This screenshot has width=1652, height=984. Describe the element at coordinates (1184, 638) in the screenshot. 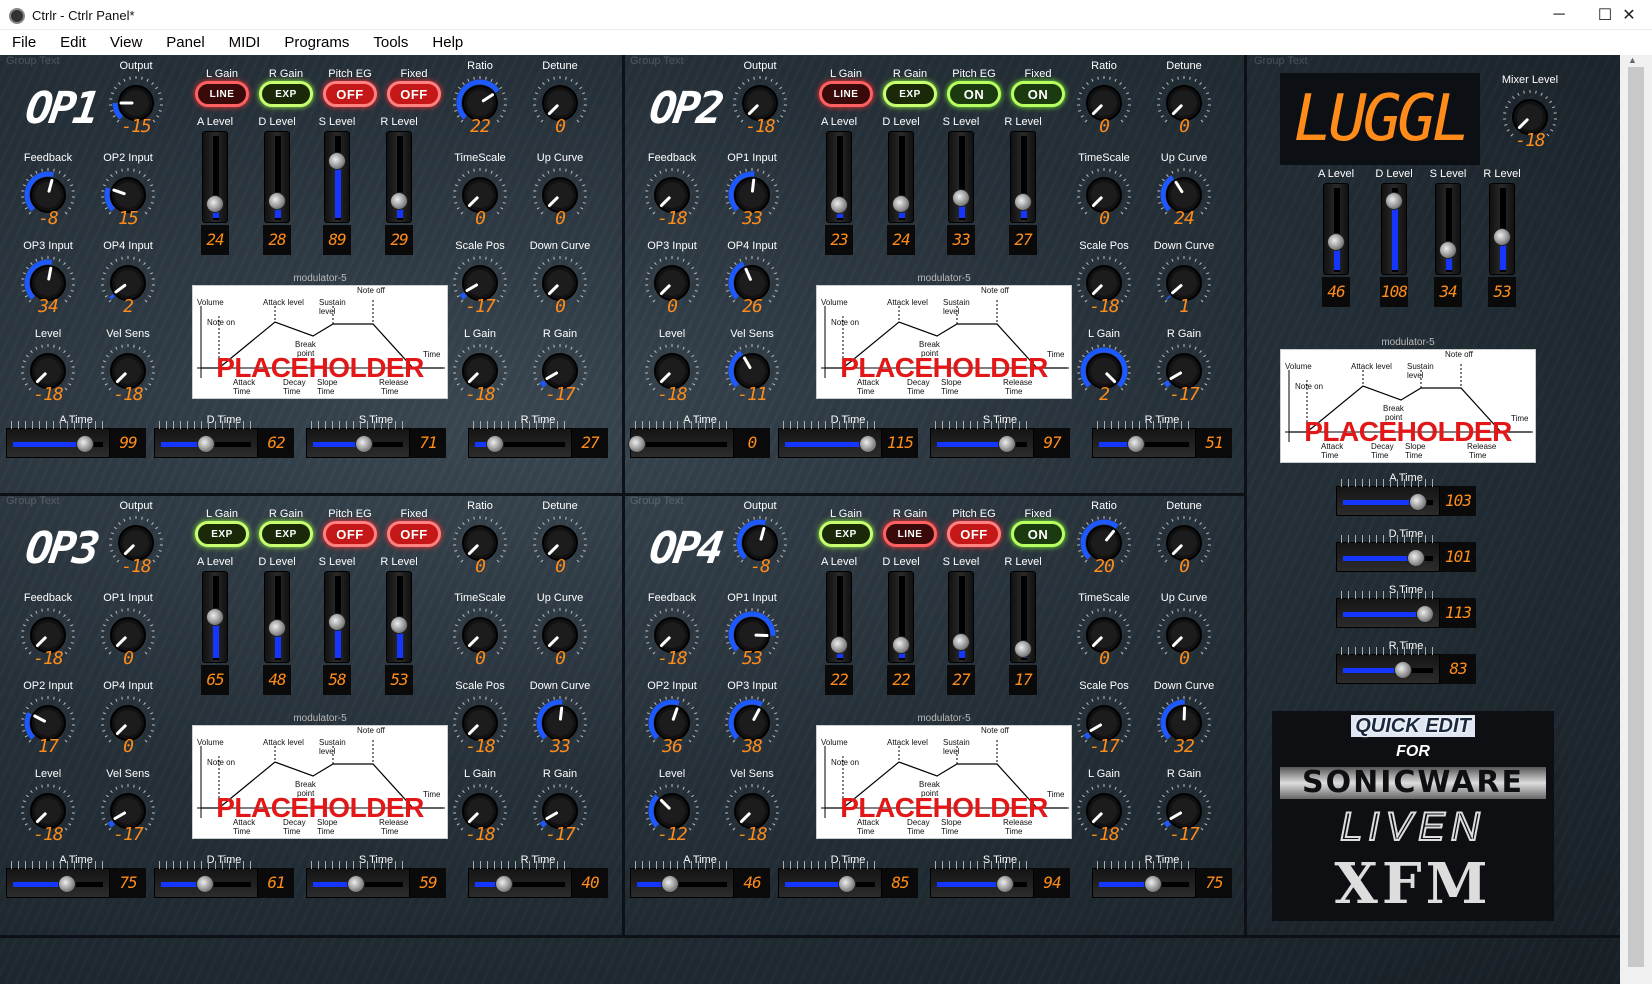

I see `op4-up-curve-dial: 0` at that location.